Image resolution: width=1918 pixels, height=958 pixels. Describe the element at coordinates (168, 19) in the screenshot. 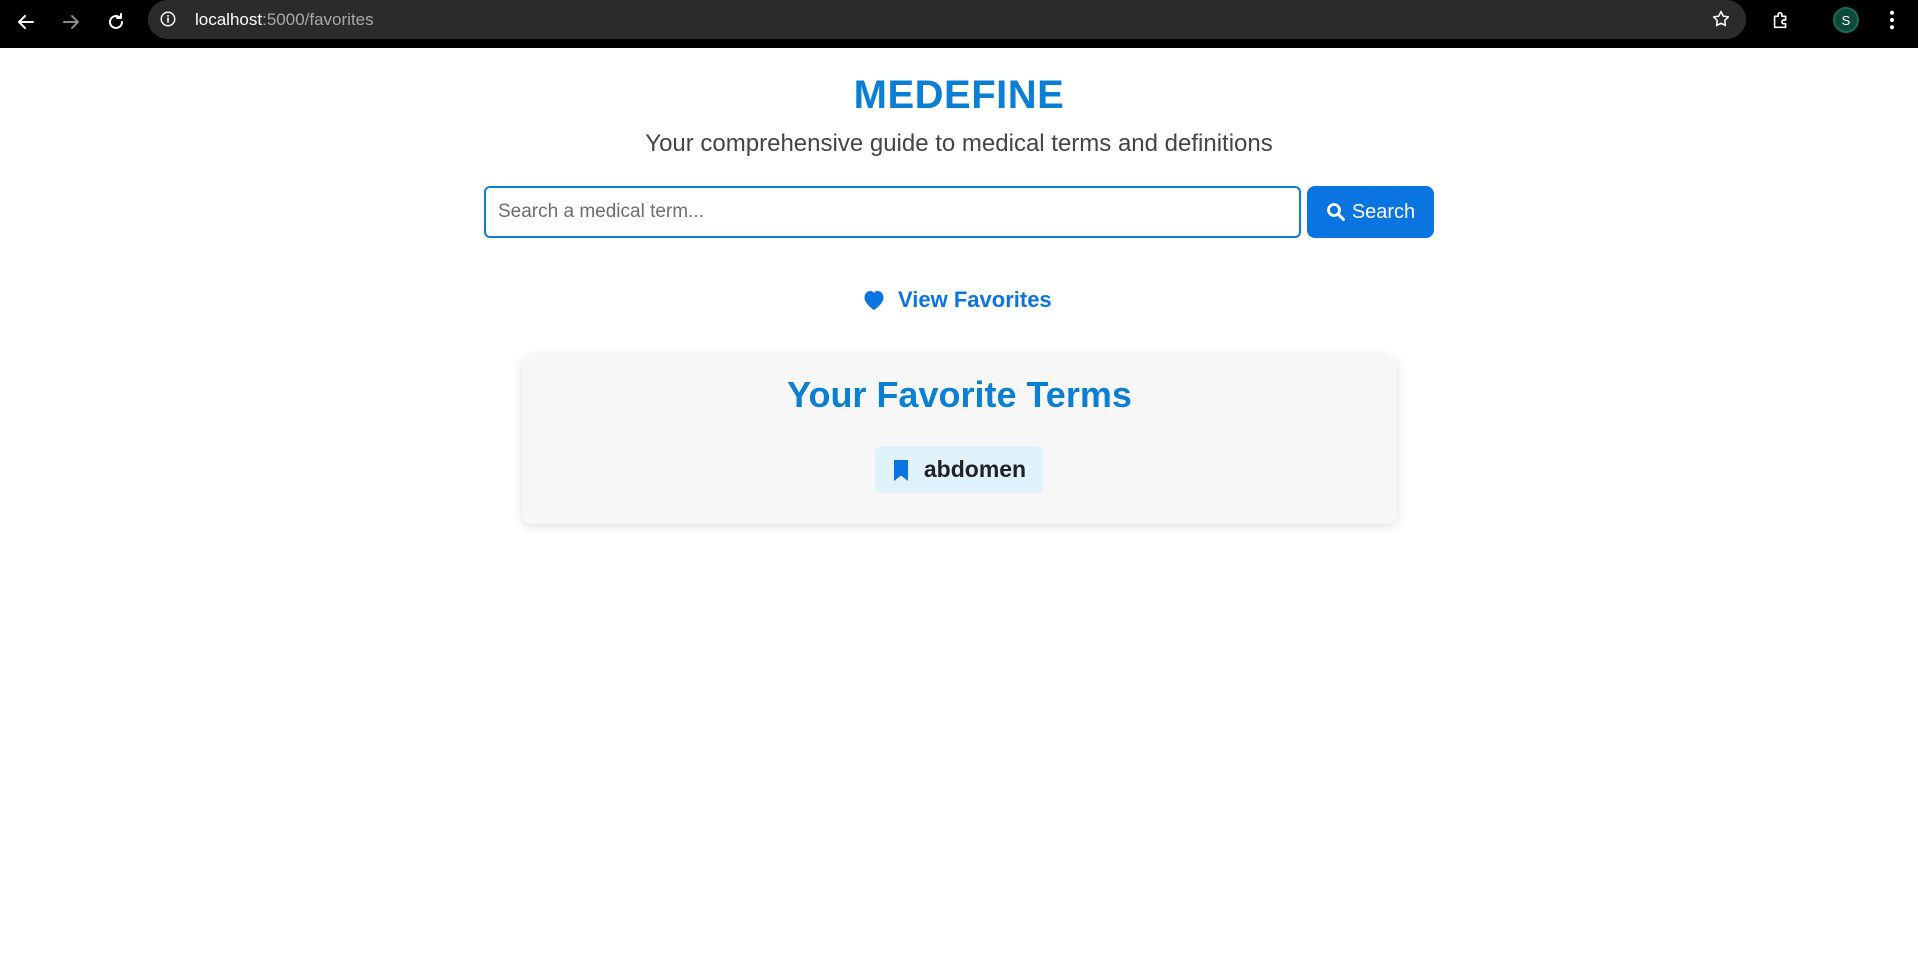

I see `site-info-icon` at that location.